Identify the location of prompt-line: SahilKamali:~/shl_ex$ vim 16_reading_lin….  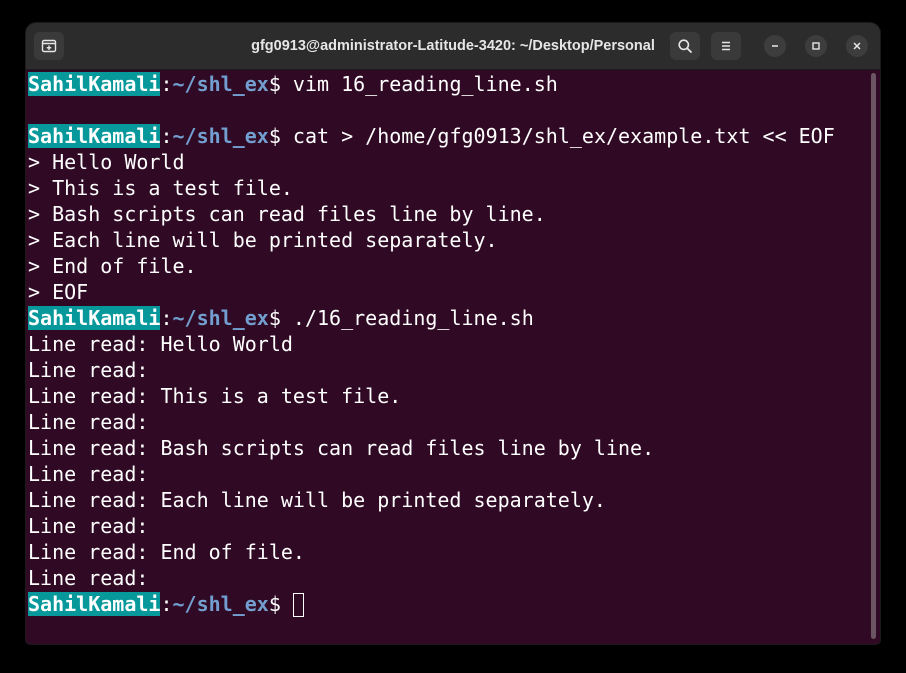
(447, 84).